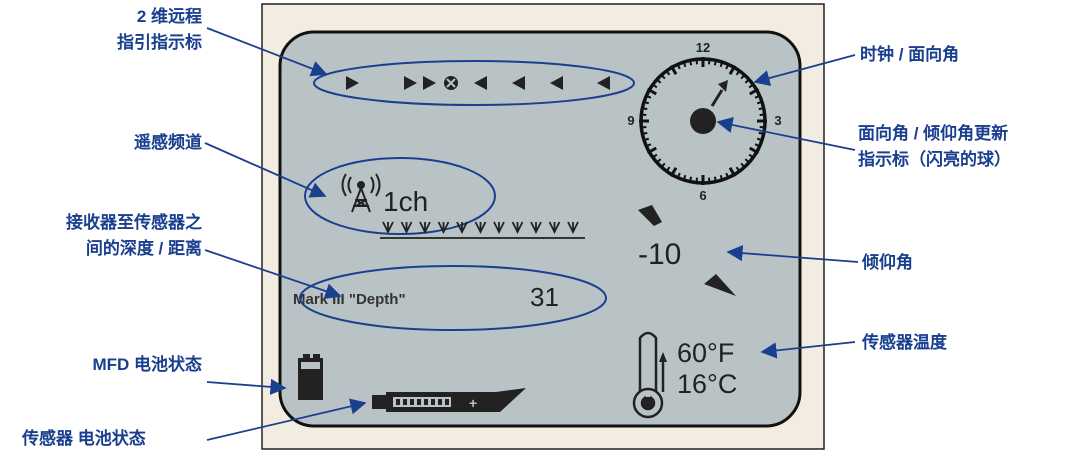 This screenshot has width=1092, height=458. Describe the element at coordinates (84, 438) in the screenshot. I see `callout-sensor-battery: 传感器 电池状态` at that location.